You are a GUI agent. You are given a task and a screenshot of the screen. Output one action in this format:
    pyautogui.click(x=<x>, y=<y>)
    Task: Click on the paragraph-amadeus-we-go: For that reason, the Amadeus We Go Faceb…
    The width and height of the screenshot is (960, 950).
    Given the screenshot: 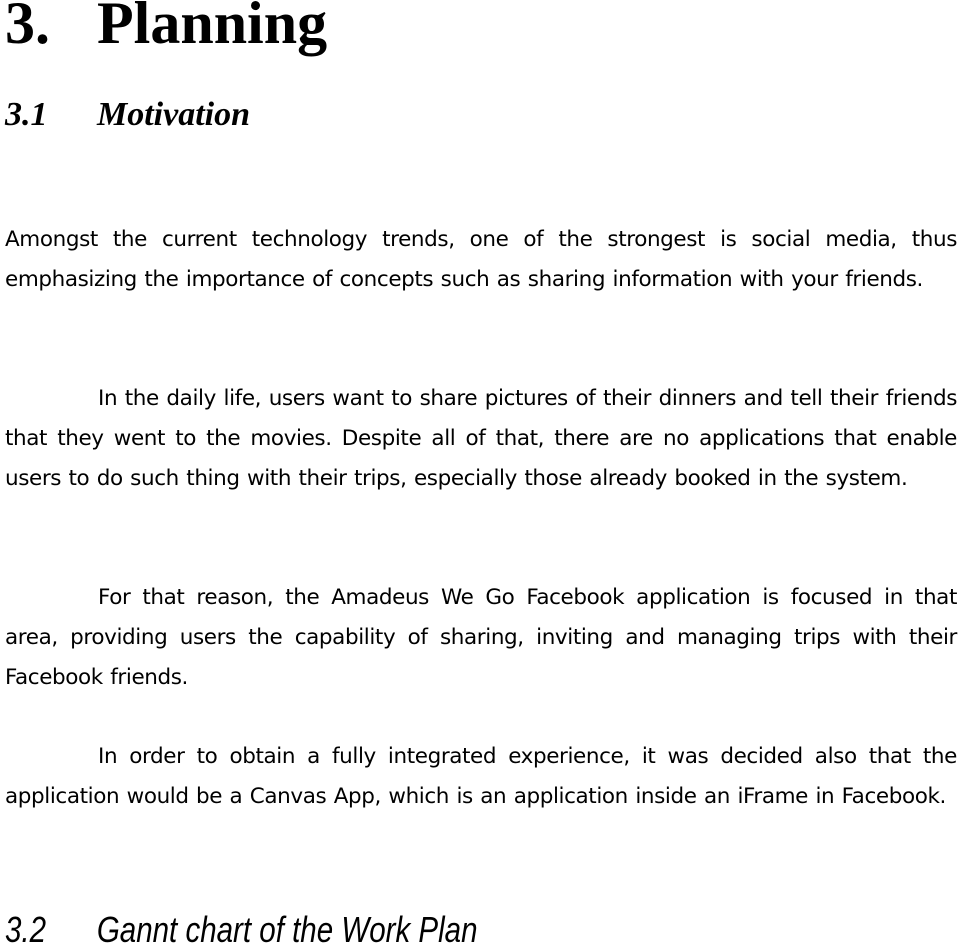 What is the action you would take?
    pyautogui.click(x=481, y=637)
    